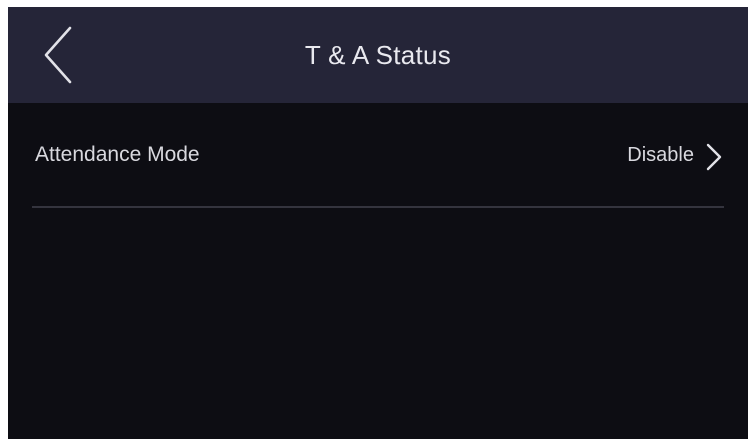 The height and width of the screenshot is (439, 755). Describe the element at coordinates (714, 157) in the screenshot. I see `chevron-right-icon` at that location.